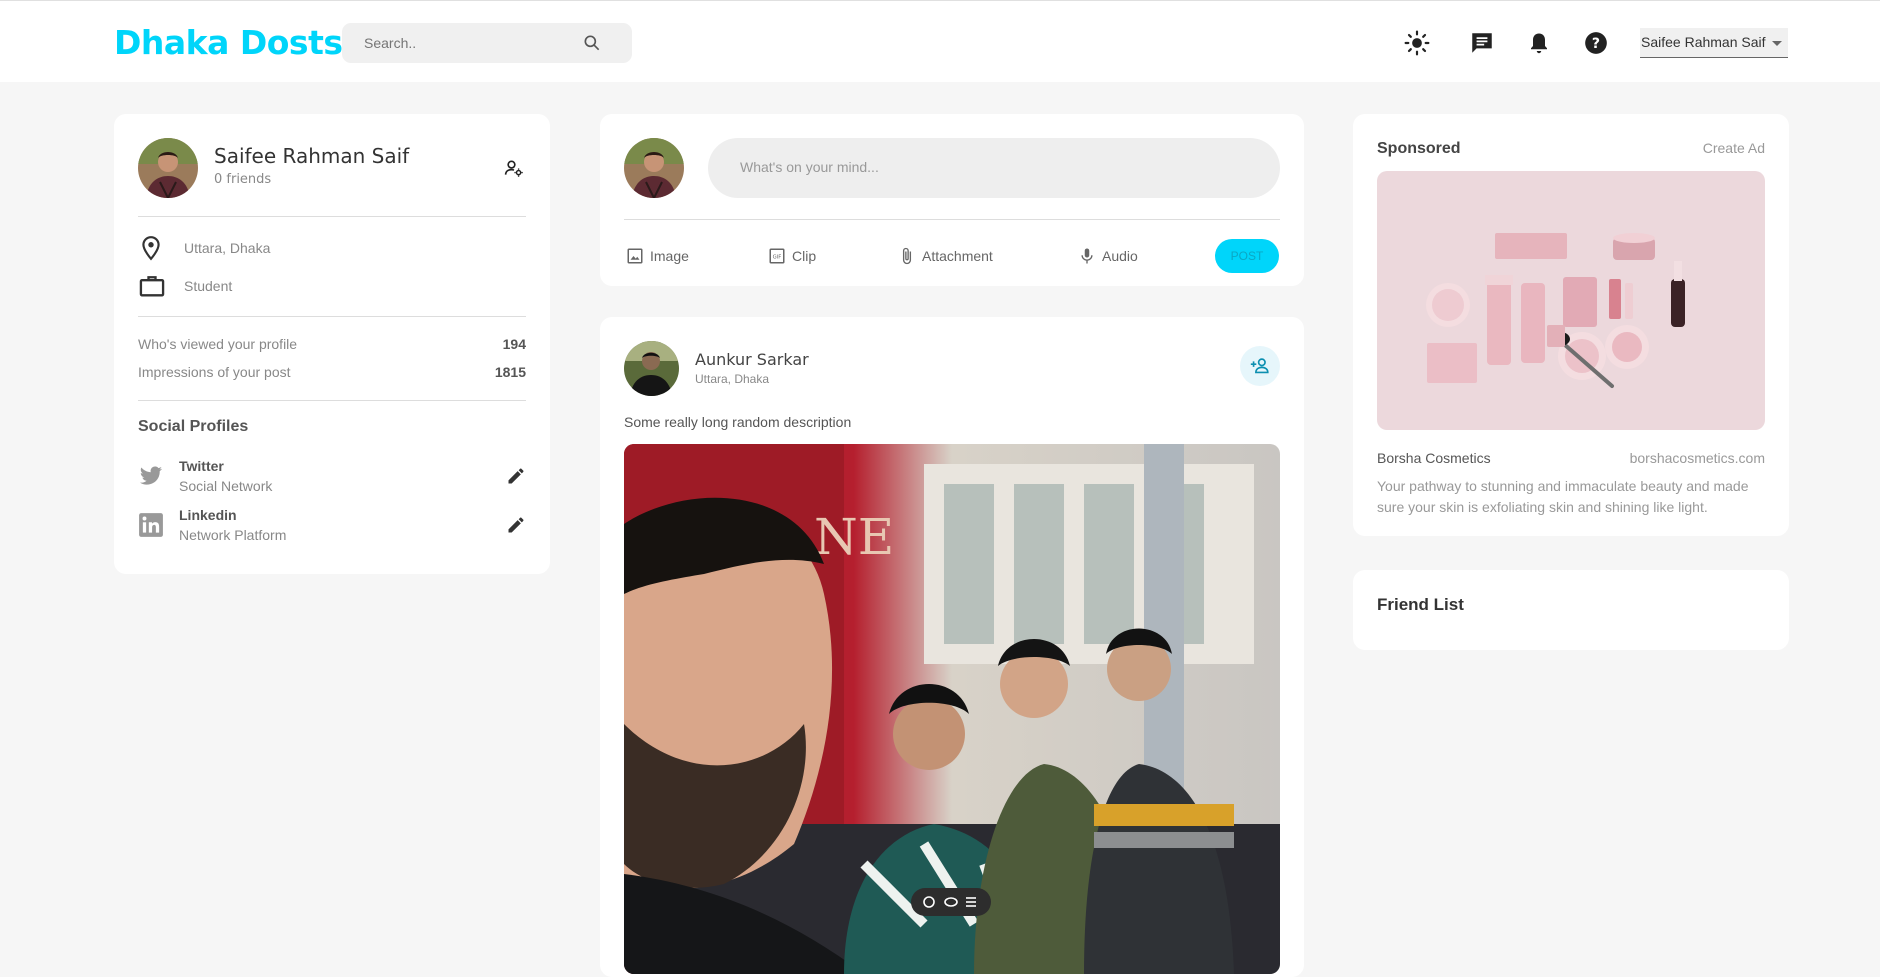 The height and width of the screenshot is (977, 1880). What do you see at coordinates (1417, 43) in the screenshot?
I see `light-mode-icon` at bounding box center [1417, 43].